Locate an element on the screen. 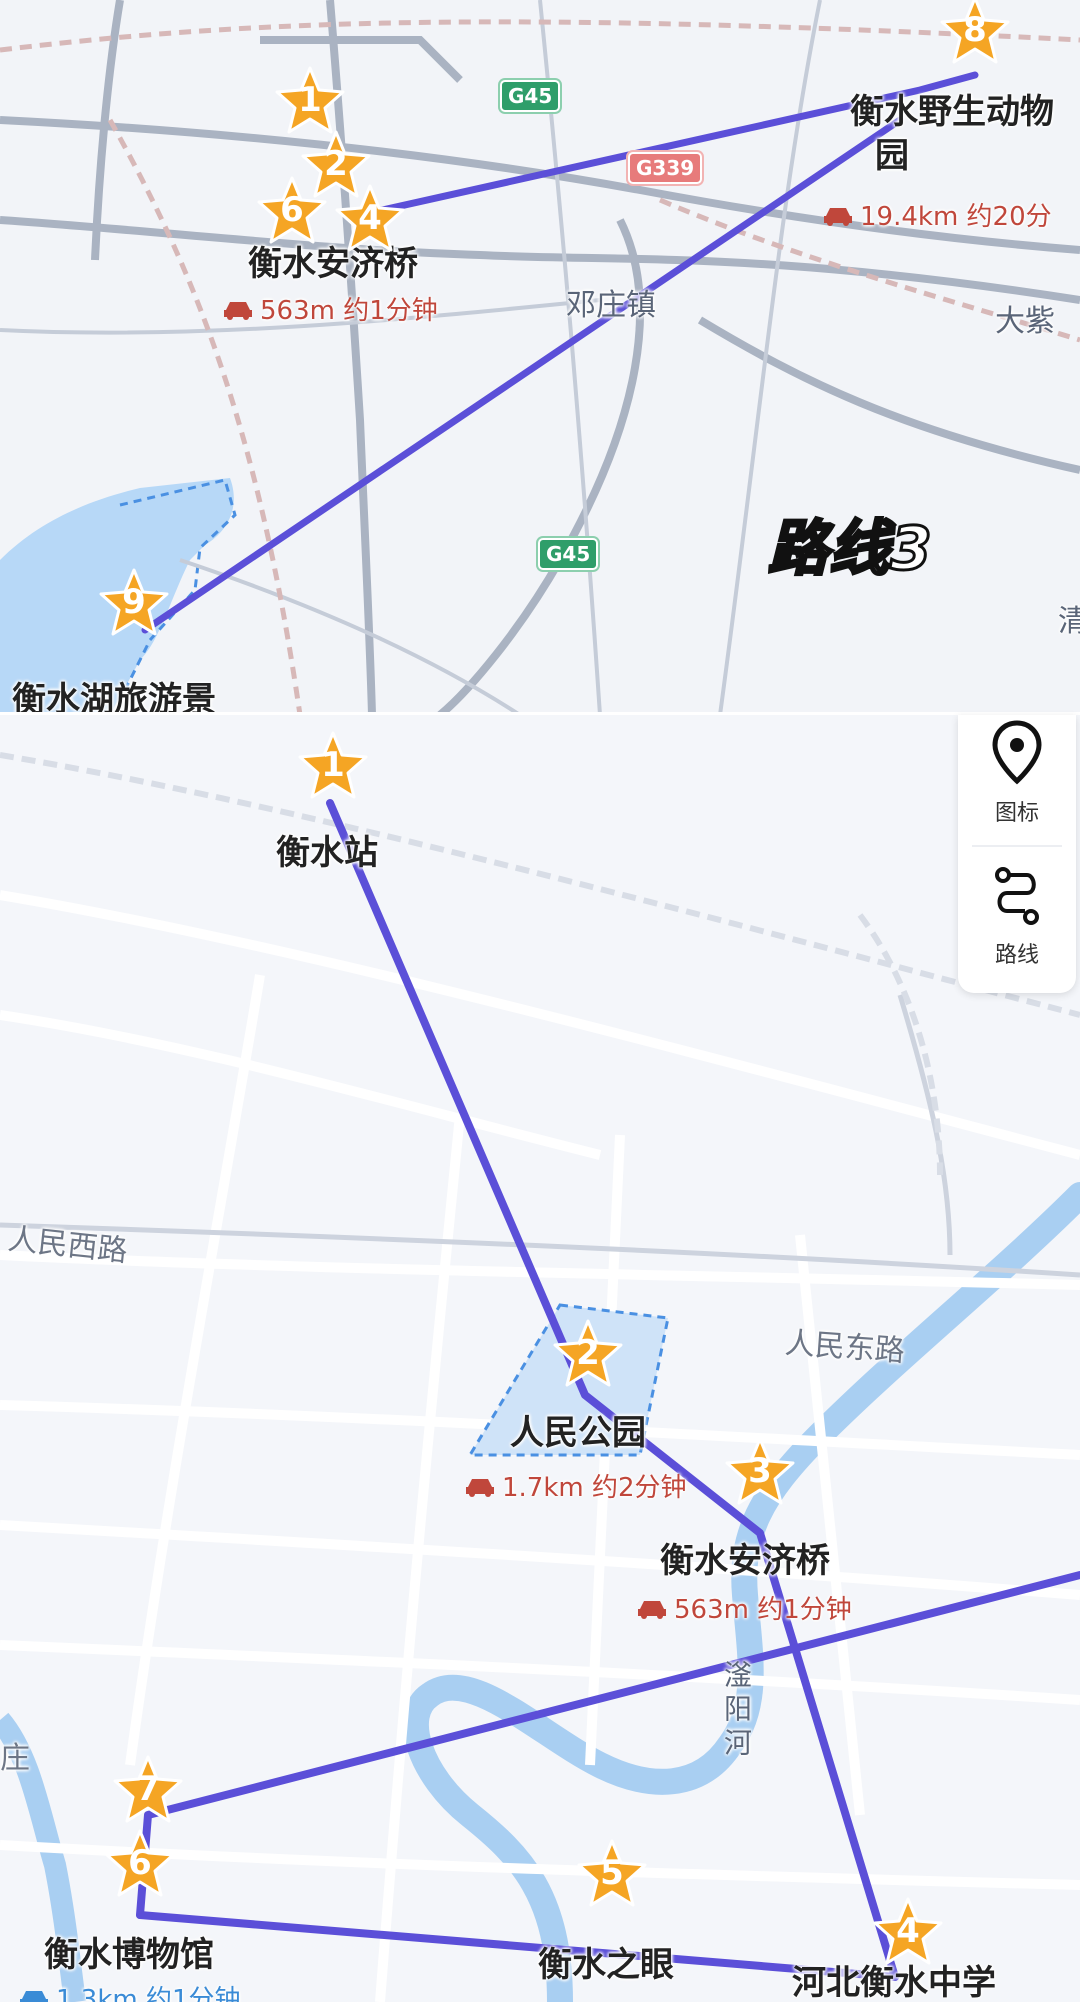 This screenshot has height=2002, width=1080. marker-number: 7 is located at coordinates (148, 1789).